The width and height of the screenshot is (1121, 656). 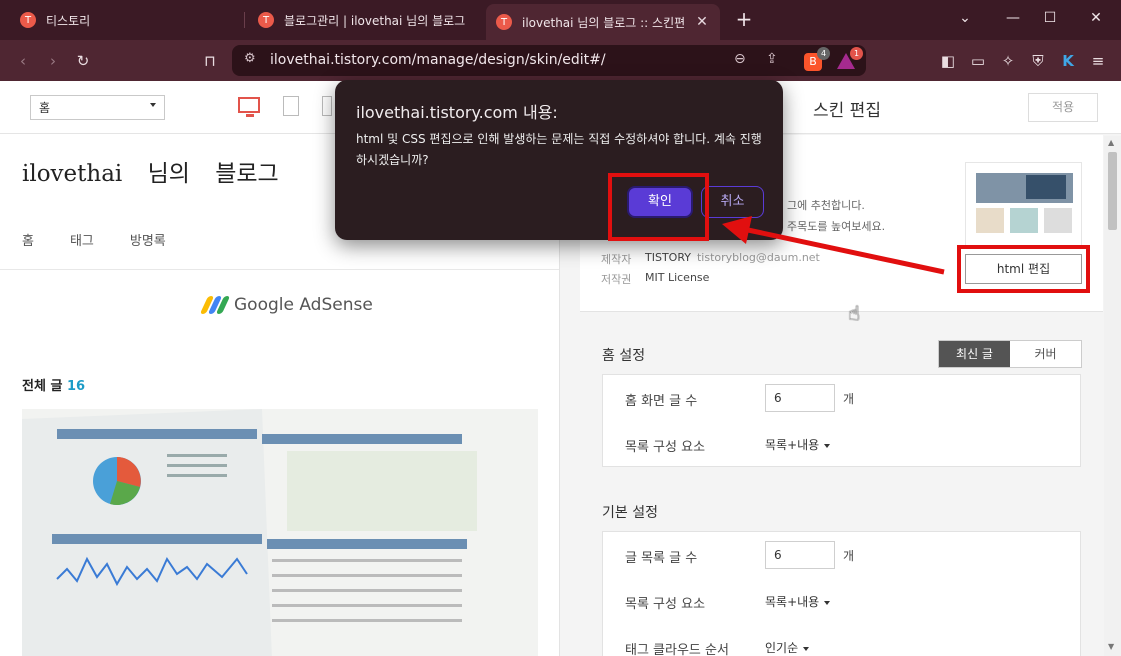 What do you see at coordinates (83, 61) in the screenshot?
I see `reload-icon: ↻` at bounding box center [83, 61].